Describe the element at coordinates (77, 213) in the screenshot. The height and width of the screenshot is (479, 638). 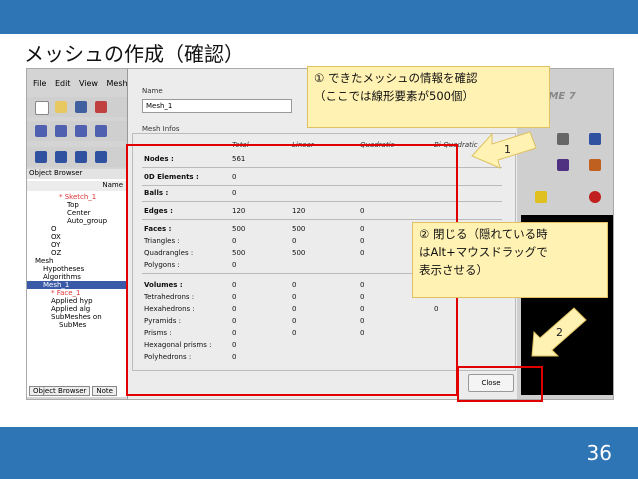
I see `tree-item: Center` at that location.